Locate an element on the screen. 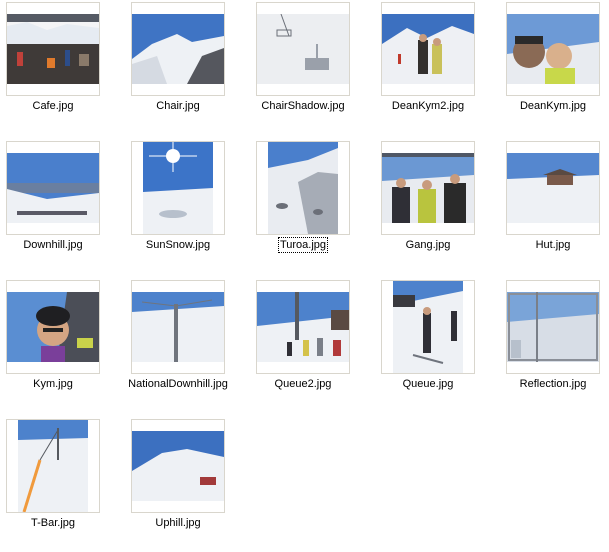 The width and height of the screenshot is (609, 552). queue2-photo-icon is located at coordinates (303, 327).